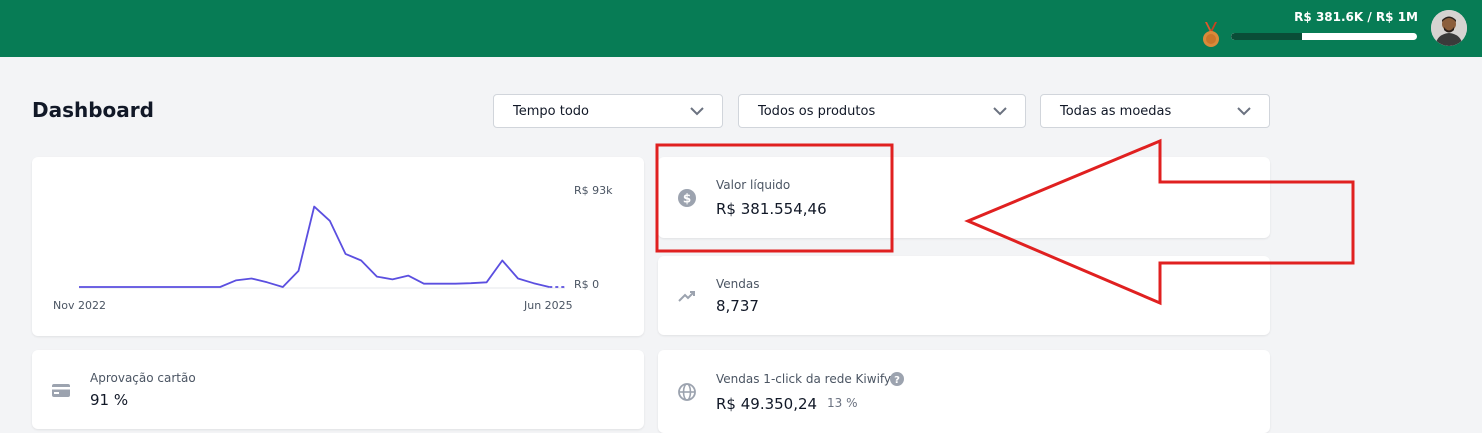  I want to click on top-bar: R$ 381.6K / R$ 1M, so click(741, 28).